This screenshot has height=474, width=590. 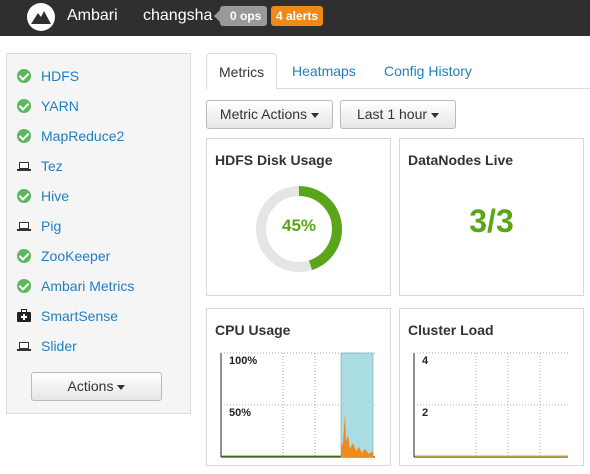 I want to click on sidebar-item-label: HDFS, so click(x=60, y=76).